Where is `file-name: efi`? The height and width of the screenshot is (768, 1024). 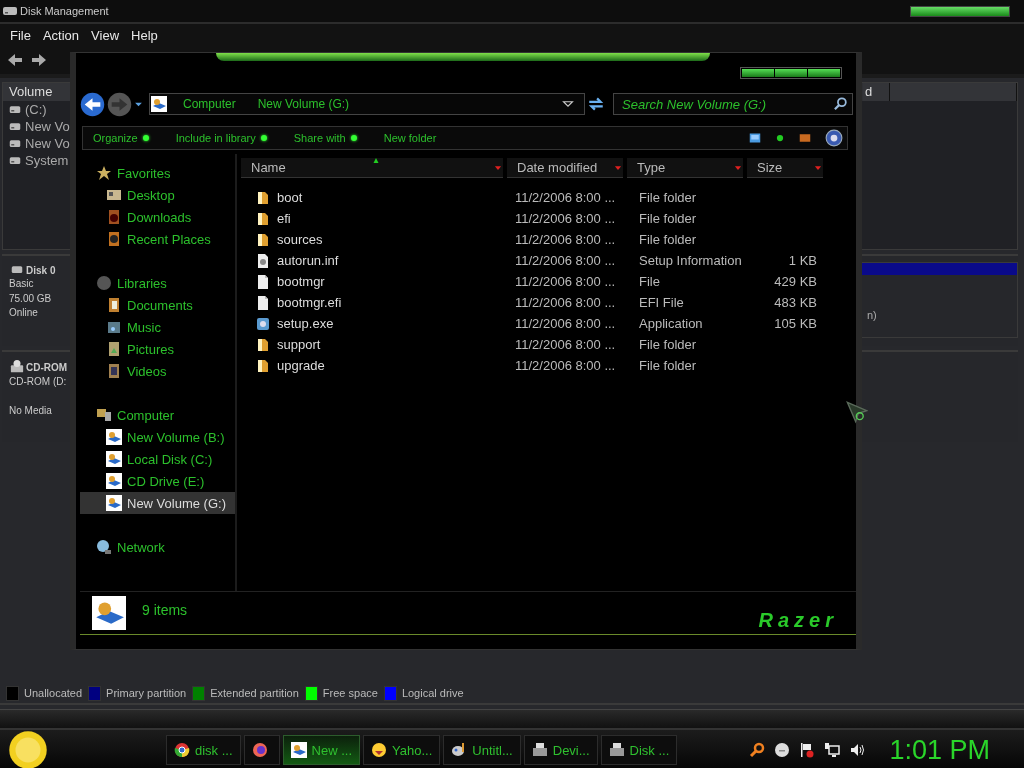 file-name: efi is located at coordinates (284, 218).